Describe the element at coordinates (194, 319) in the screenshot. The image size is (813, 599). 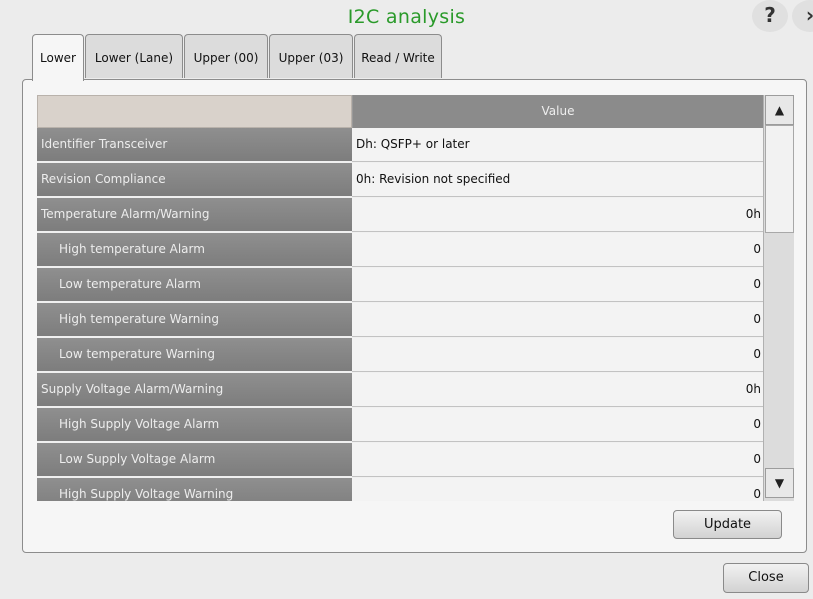
I see `row-name: High temperature Warning` at that location.